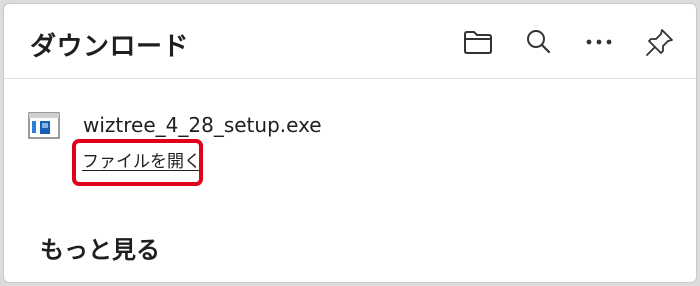 This screenshot has height=286, width=700. What do you see at coordinates (44, 125) in the screenshot?
I see `exe-file-icon` at bounding box center [44, 125].